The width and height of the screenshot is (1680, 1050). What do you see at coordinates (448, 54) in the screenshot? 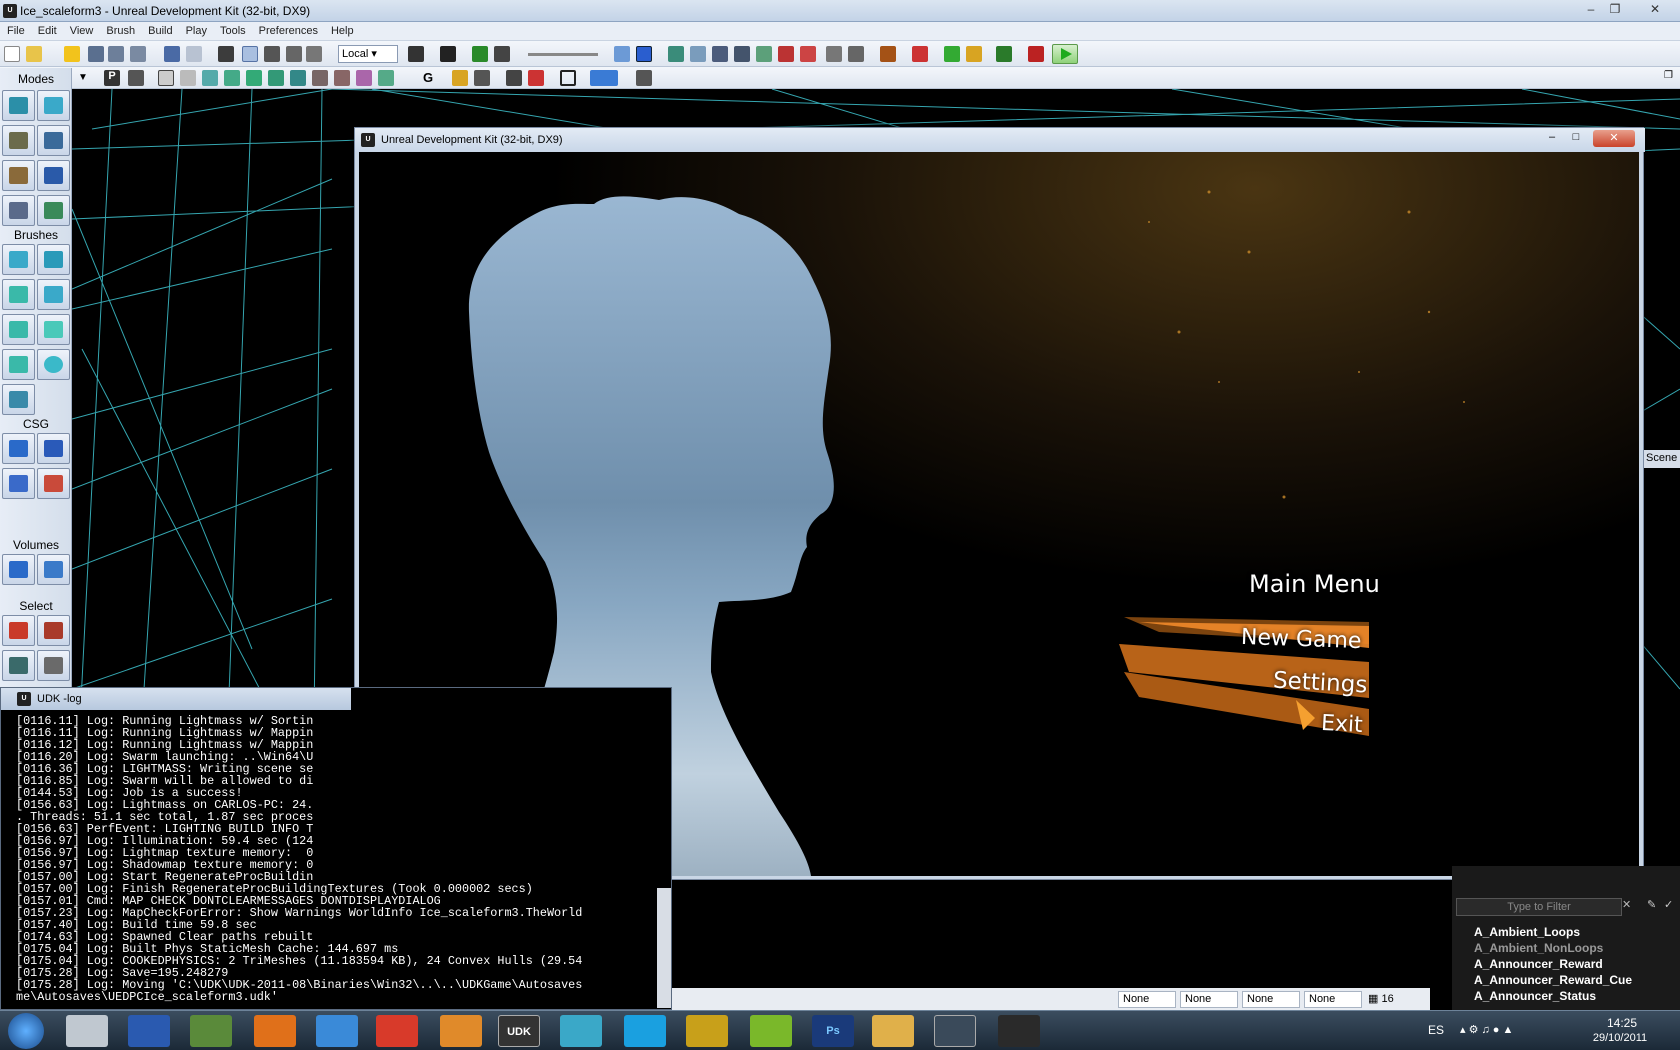
I see `kismet-icon` at bounding box center [448, 54].